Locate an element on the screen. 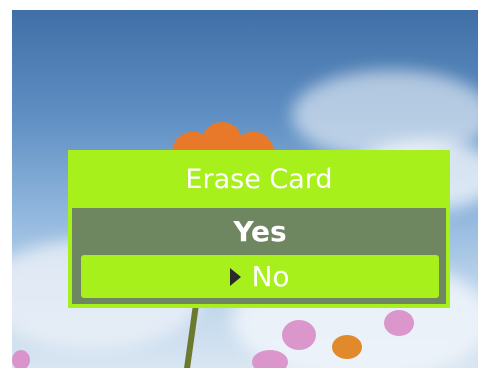  small-orange-flower-image is located at coordinates (347, 347).